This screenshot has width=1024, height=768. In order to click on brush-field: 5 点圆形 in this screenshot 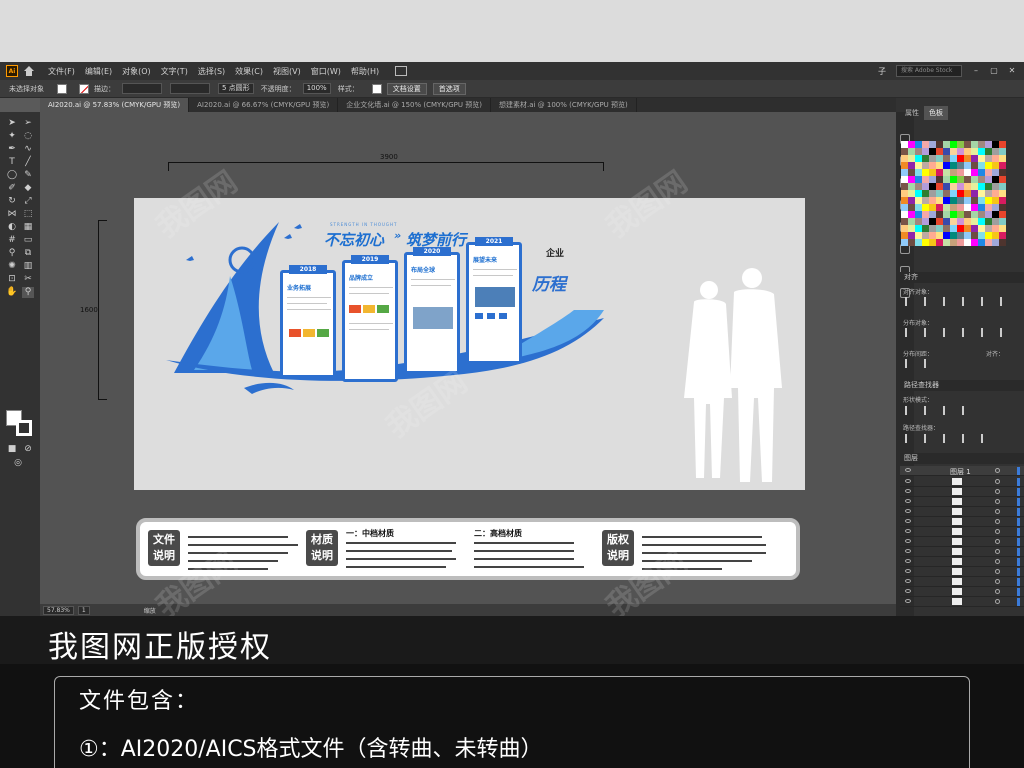, I will do `click(236, 88)`.